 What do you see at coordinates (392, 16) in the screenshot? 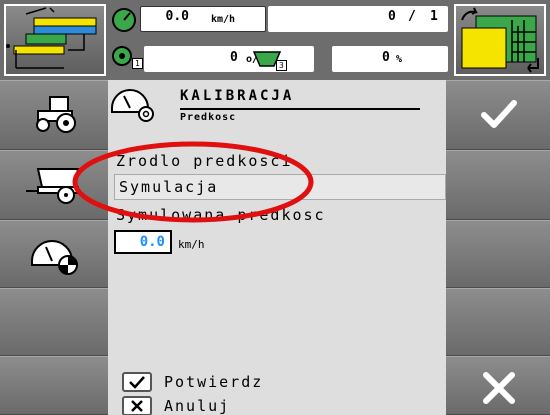
I see `counter-current: 0` at bounding box center [392, 16].